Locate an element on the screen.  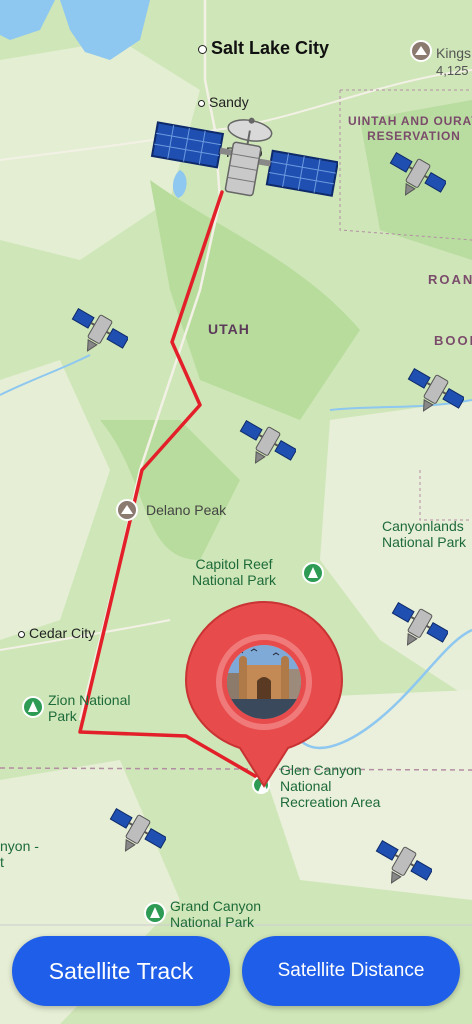
peak-label-delano: Delano Peak is located at coordinates (186, 510).